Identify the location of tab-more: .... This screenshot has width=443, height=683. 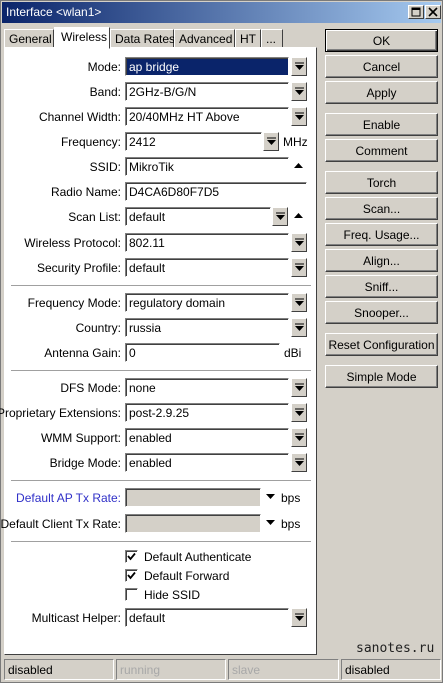
(272, 38).